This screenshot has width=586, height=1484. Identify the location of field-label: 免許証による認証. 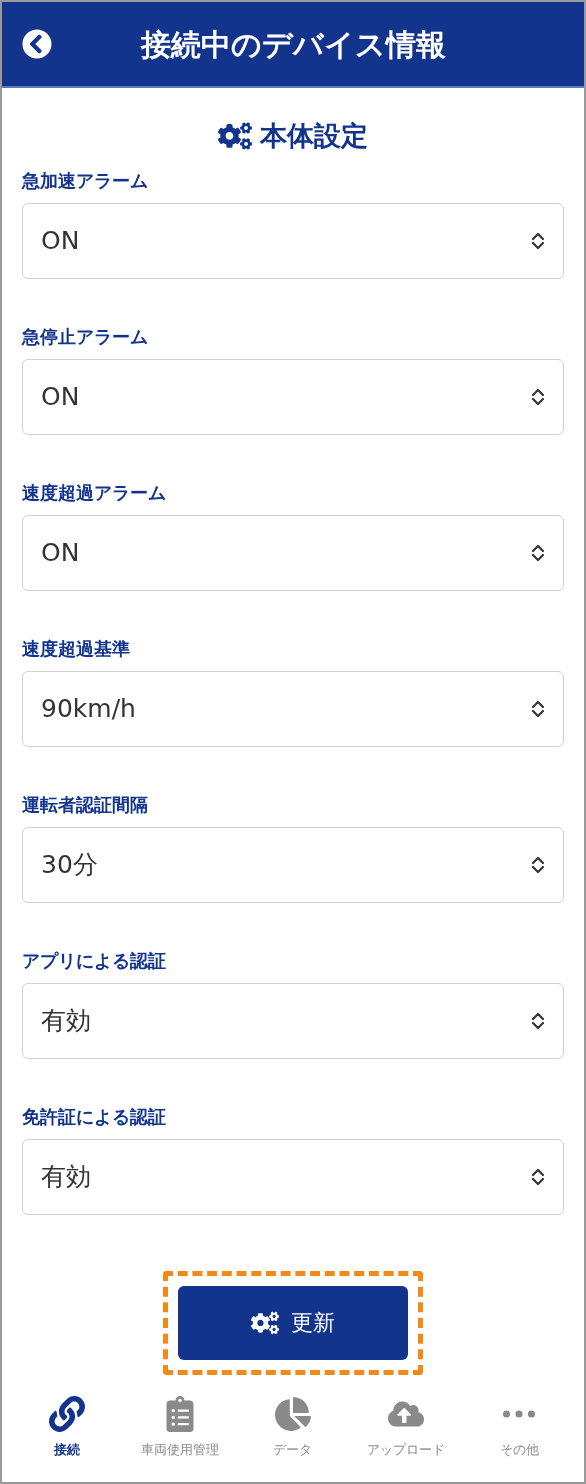
(94, 1116).